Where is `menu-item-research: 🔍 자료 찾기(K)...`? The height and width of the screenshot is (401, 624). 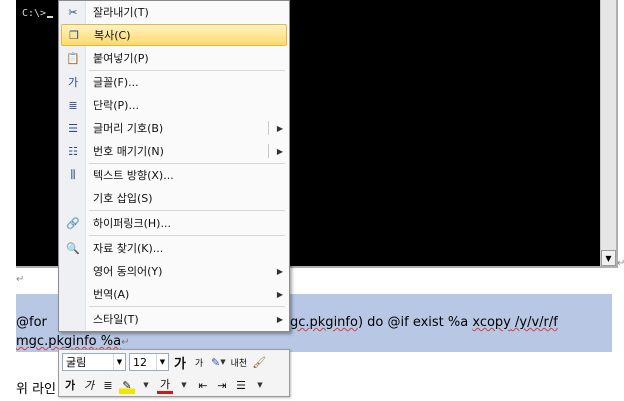
menu-item-research: 🔍 자료 찾기(K)... is located at coordinates (174, 248).